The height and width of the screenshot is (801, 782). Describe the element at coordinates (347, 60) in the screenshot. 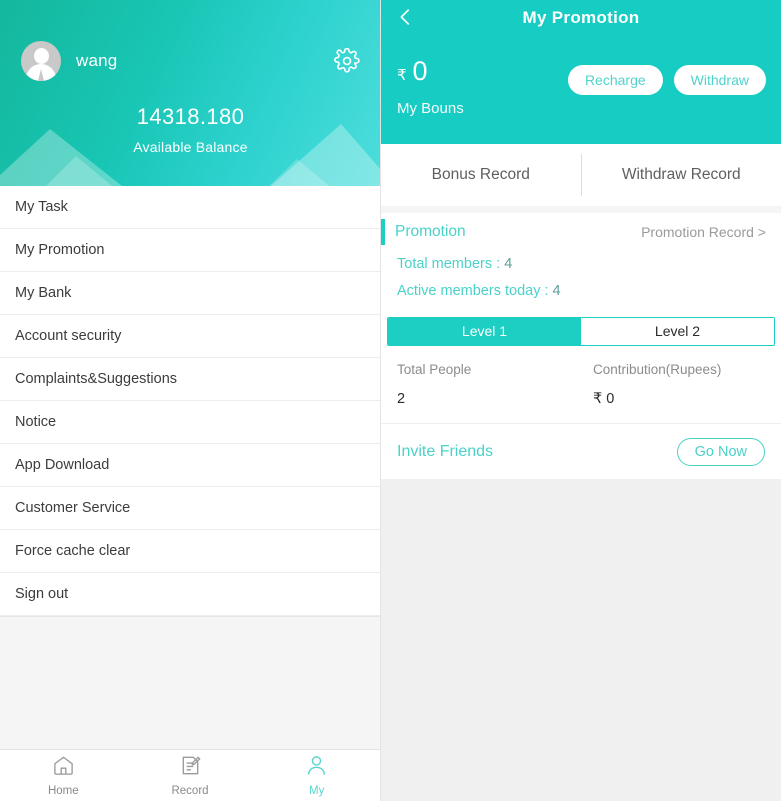

I see `gear-icon` at that location.